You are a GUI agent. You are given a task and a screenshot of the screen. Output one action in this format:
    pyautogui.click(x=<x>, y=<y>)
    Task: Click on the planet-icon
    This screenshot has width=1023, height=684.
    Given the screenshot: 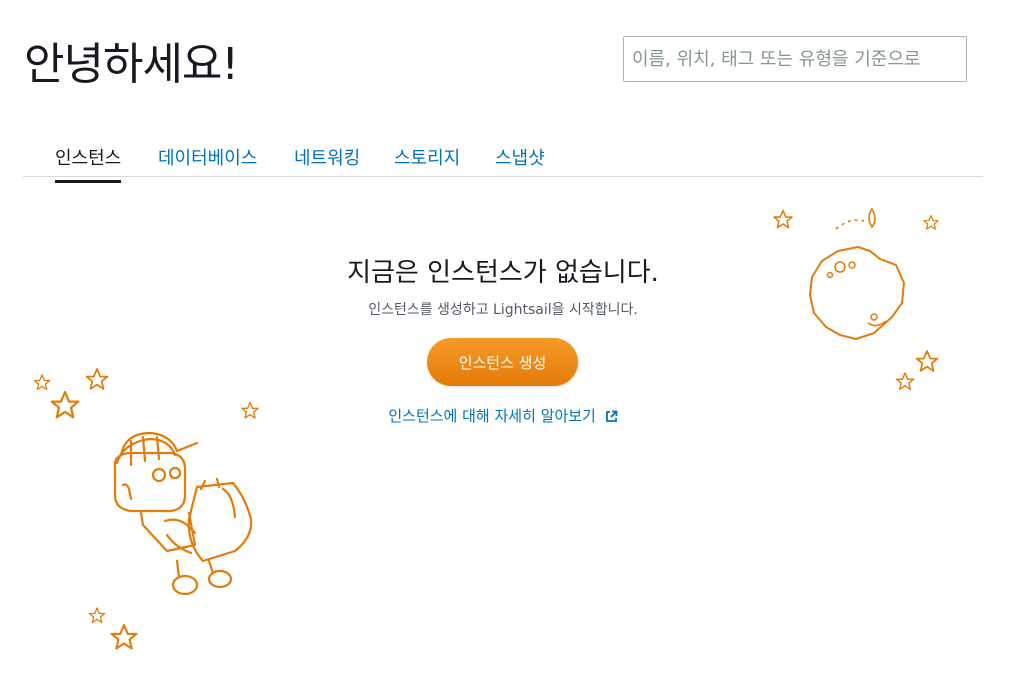 What is the action you would take?
    pyautogui.click(x=857, y=273)
    